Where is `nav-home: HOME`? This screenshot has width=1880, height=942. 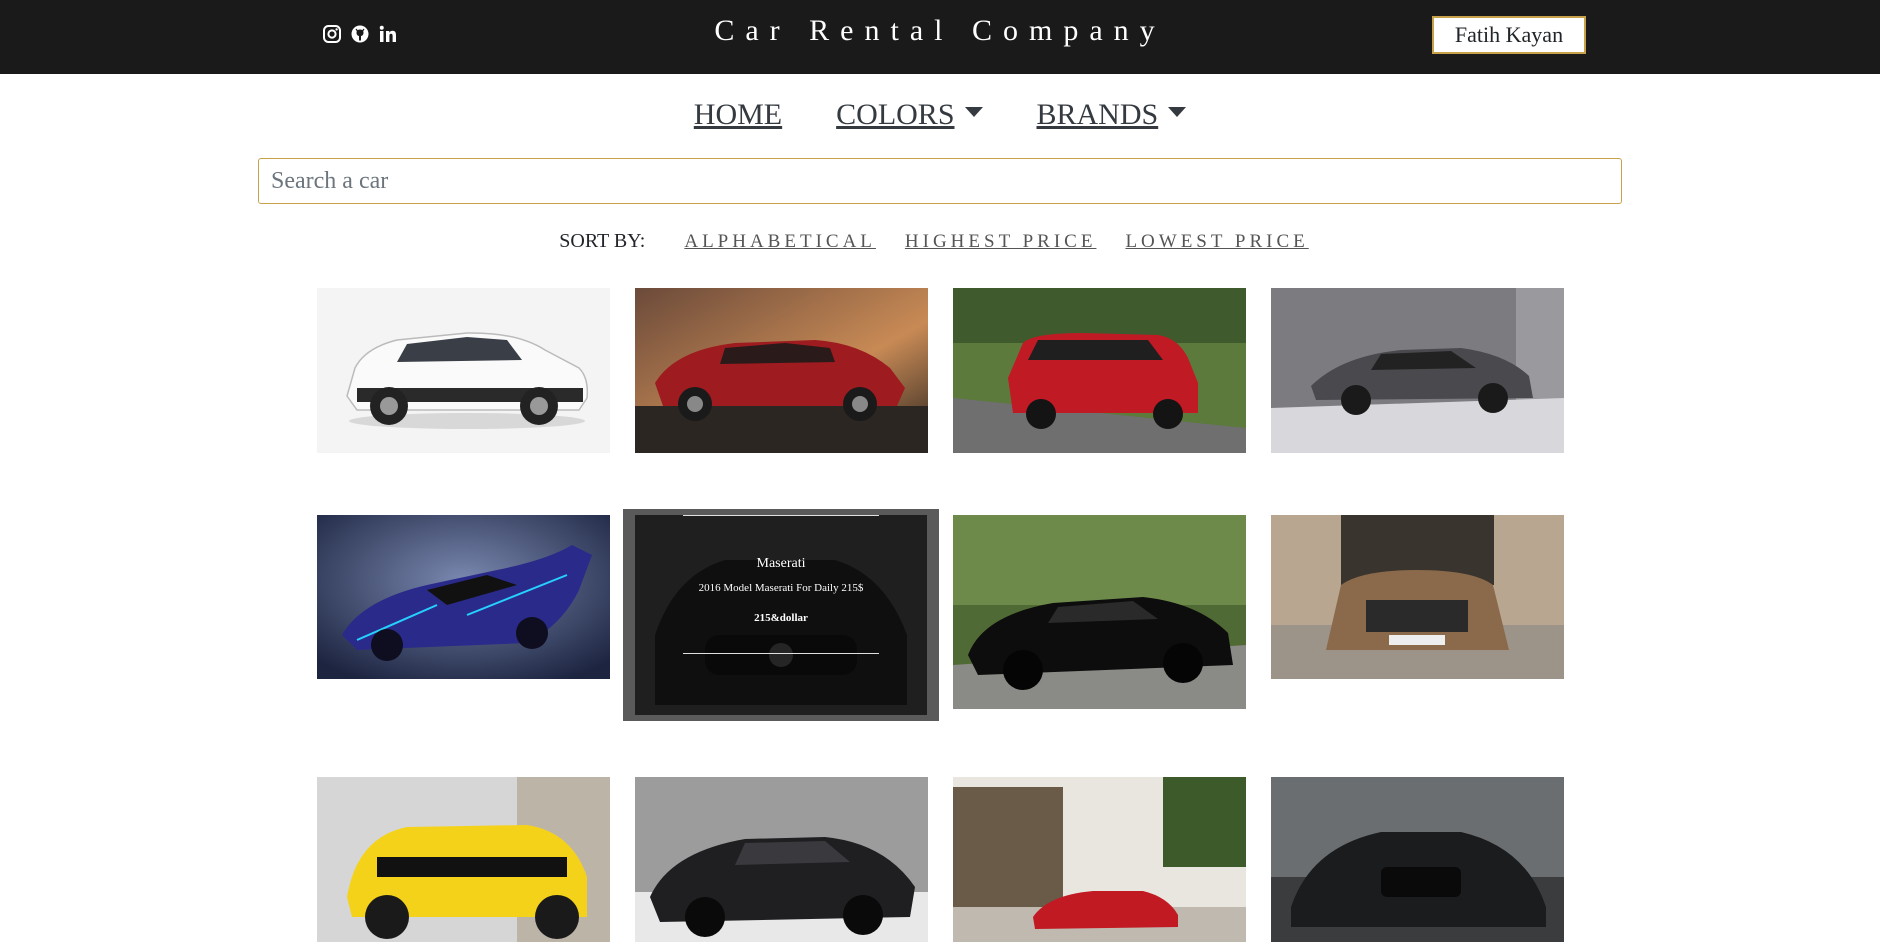 nav-home: HOME is located at coordinates (738, 115).